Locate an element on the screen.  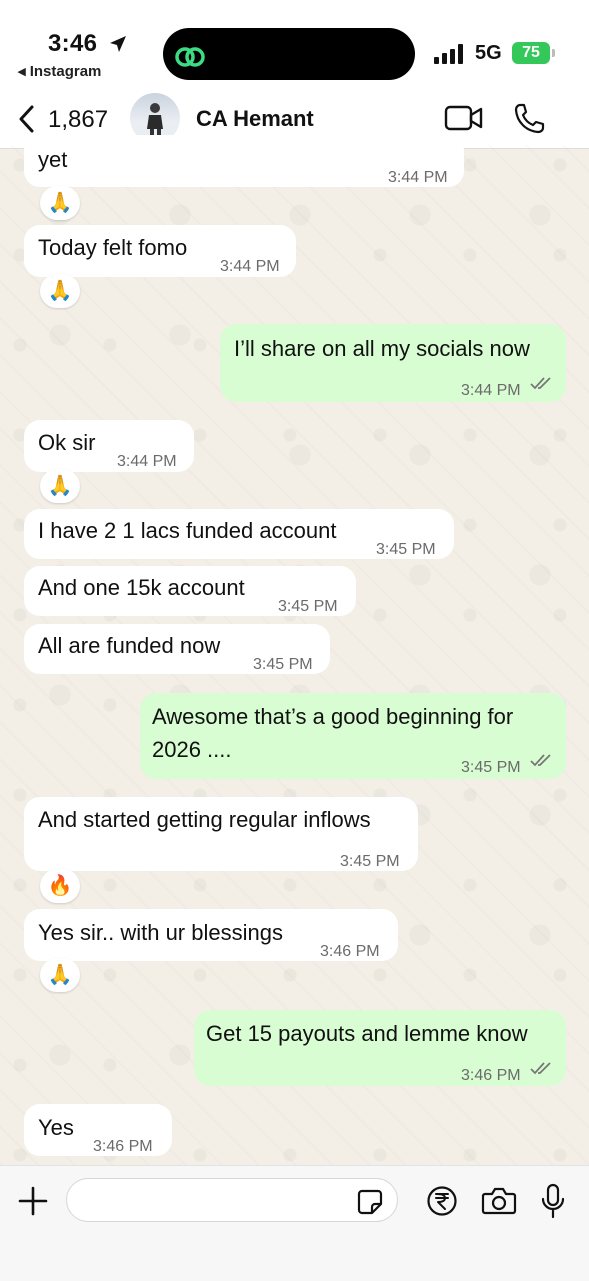
status-bar: 3:46 ◂ Instagram 5G 75 is located at coordinates (294, 44).